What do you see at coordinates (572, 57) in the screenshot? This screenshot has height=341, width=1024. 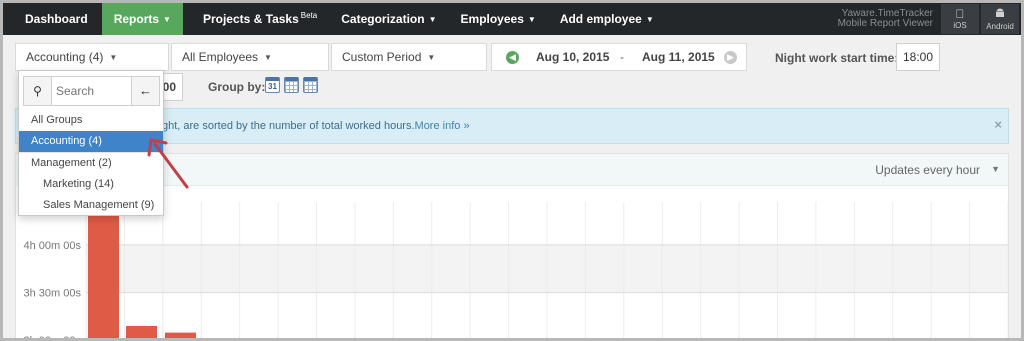 I see `date-from: Aug 10, 2015` at bounding box center [572, 57].